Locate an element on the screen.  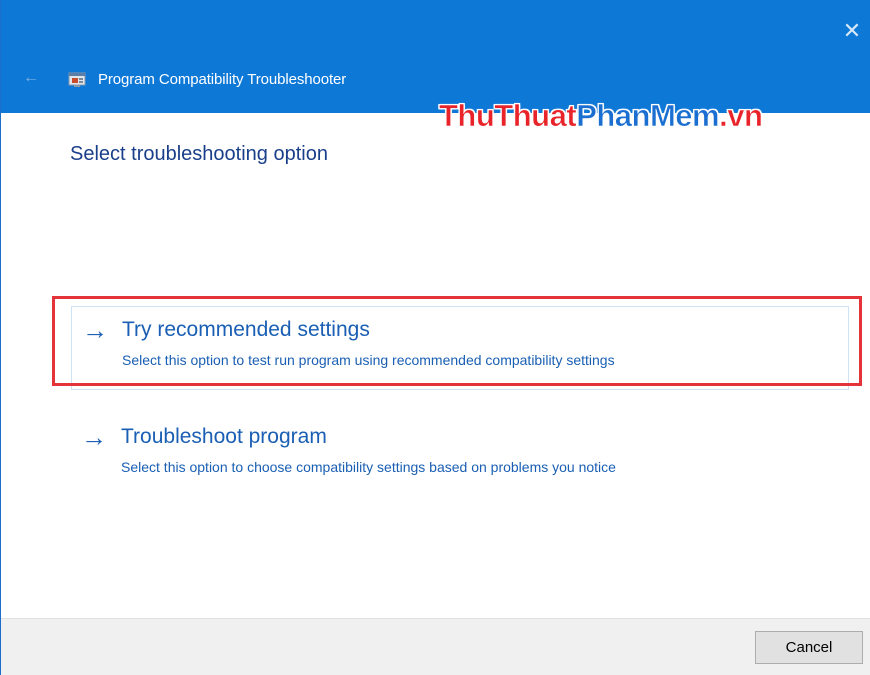
watermark-part-2: PhanMem is located at coordinates (648, 116).